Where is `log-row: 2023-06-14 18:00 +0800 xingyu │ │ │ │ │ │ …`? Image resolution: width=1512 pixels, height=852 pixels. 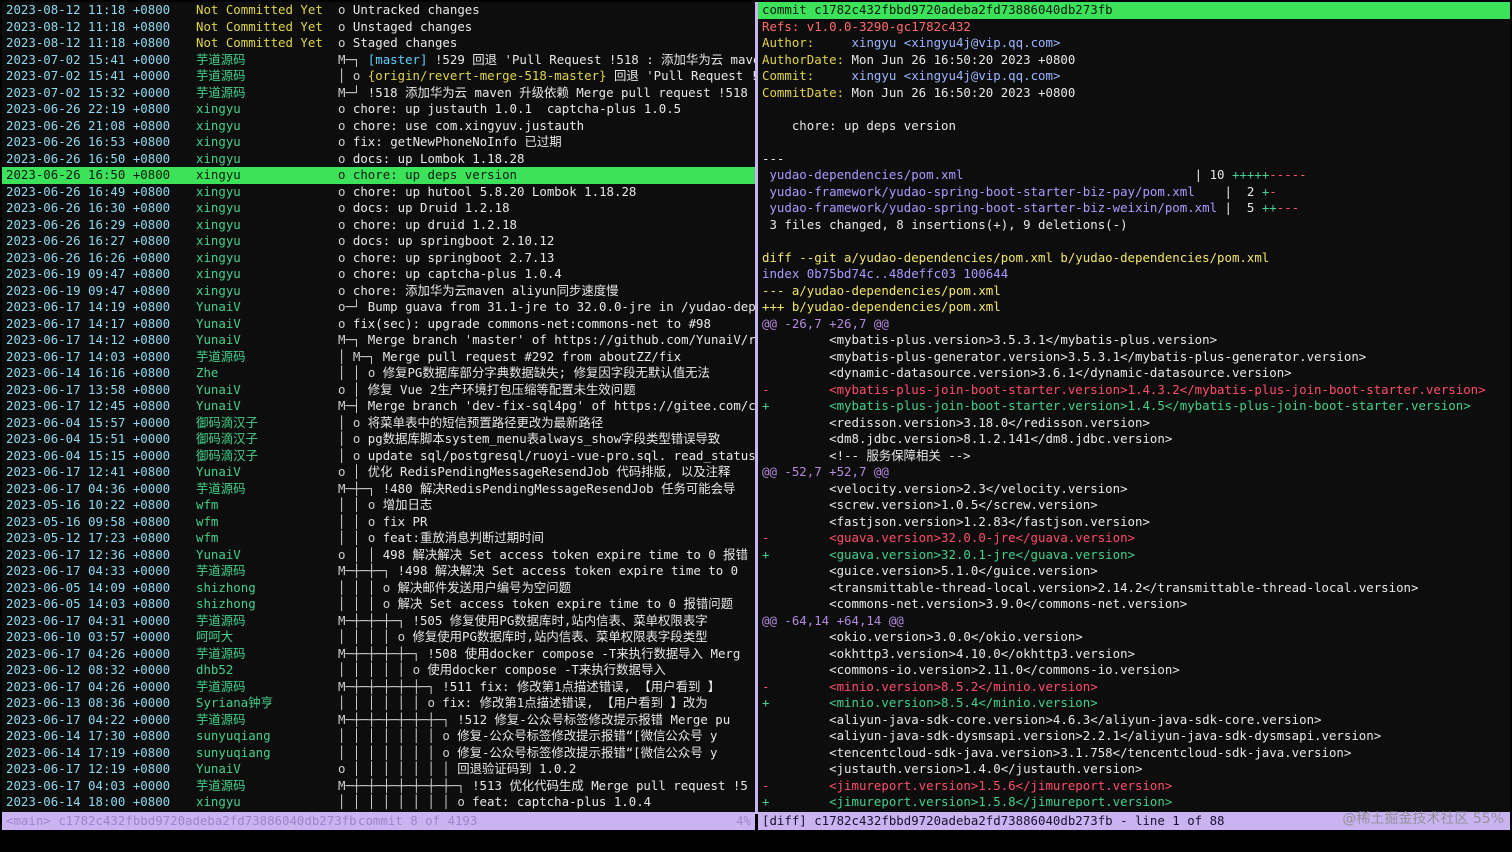 log-row: 2023-06-14 18:00 +0800 xingyu │ │ │ │ │ │ … is located at coordinates (378, 802).